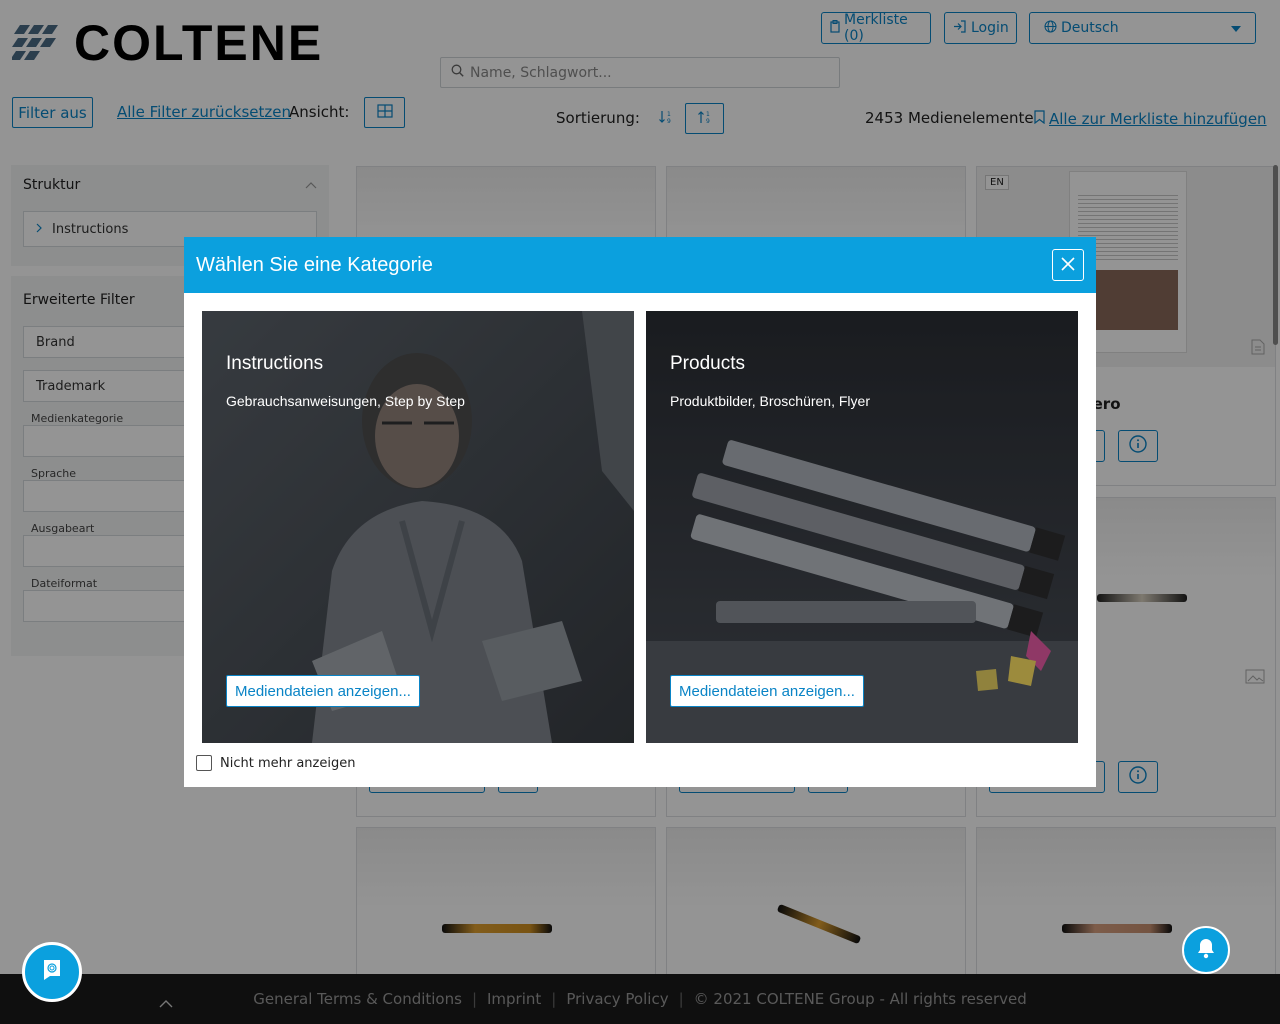 The height and width of the screenshot is (1024, 1280). I want to click on scroll-top-chevron, so click(166, 1003).